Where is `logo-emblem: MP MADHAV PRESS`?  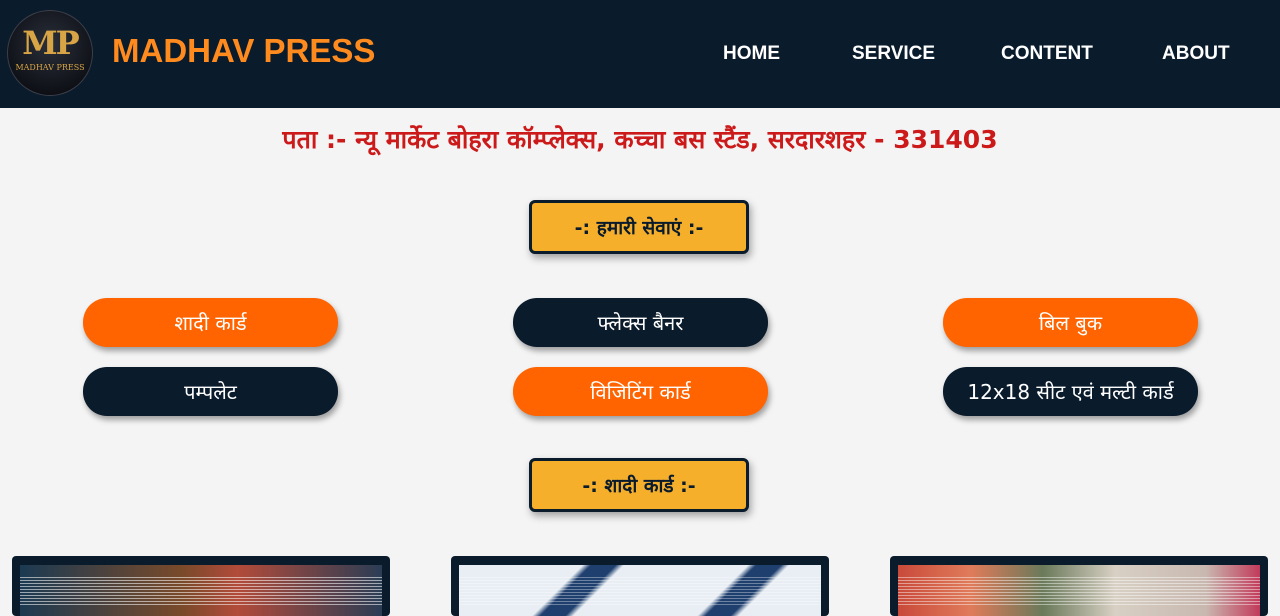
logo-emblem: MP MADHAV PRESS is located at coordinates (50, 53).